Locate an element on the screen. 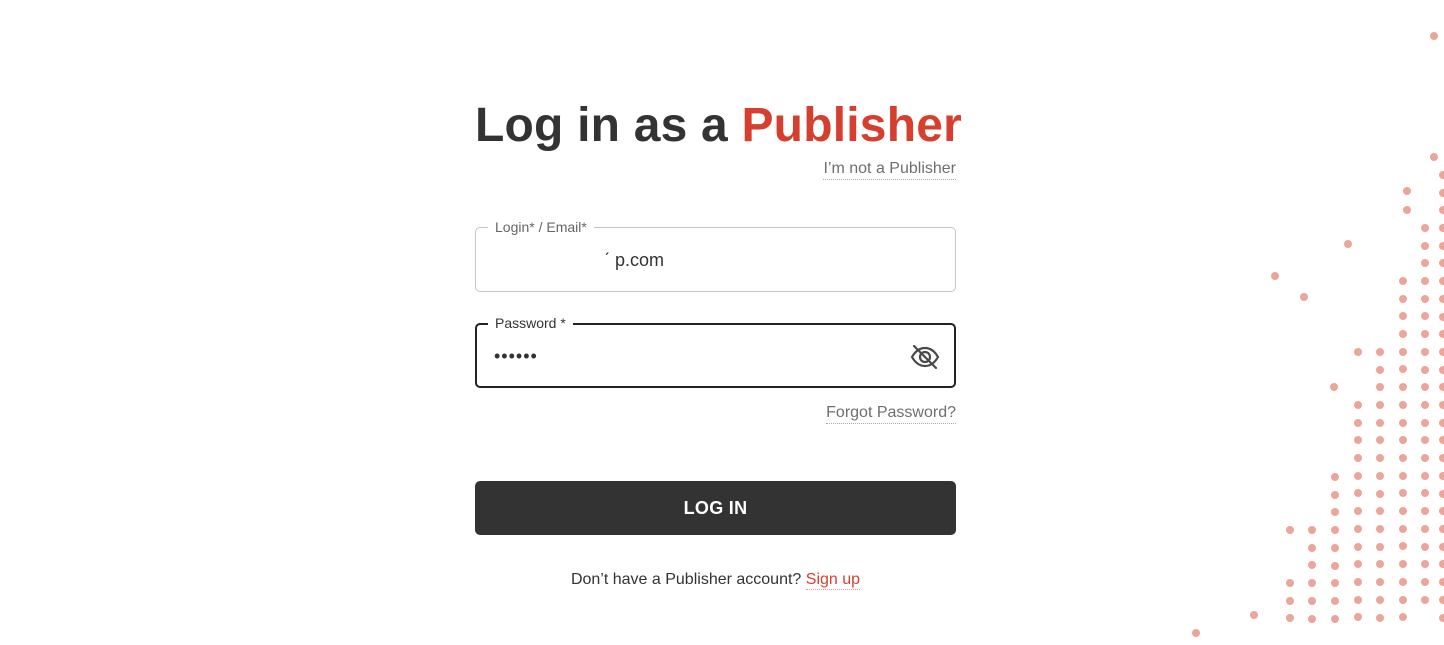 This screenshot has height=645, width=1444. login-button: LOG IN is located at coordinates (715, 508).